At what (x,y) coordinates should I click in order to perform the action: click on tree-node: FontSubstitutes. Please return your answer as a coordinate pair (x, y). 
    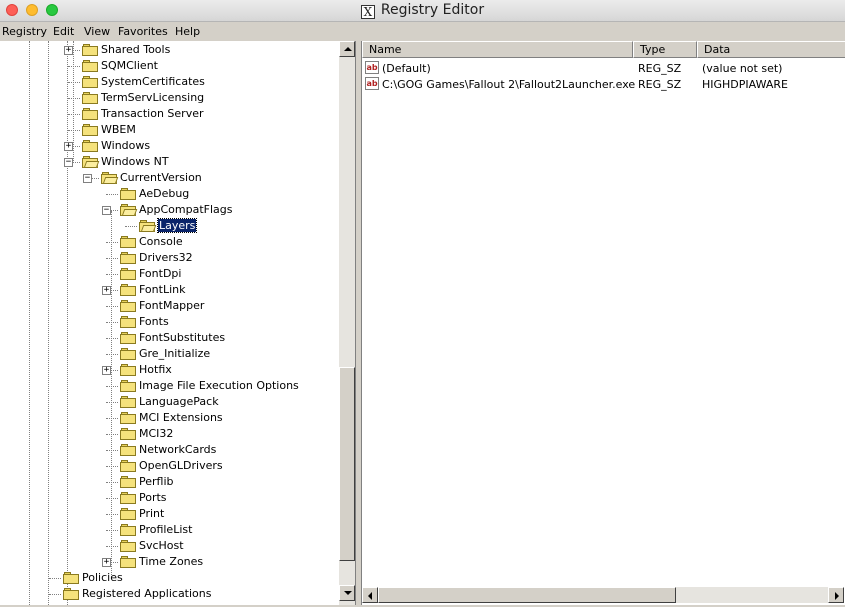
    Looking at the image, I should click on (169, 338).